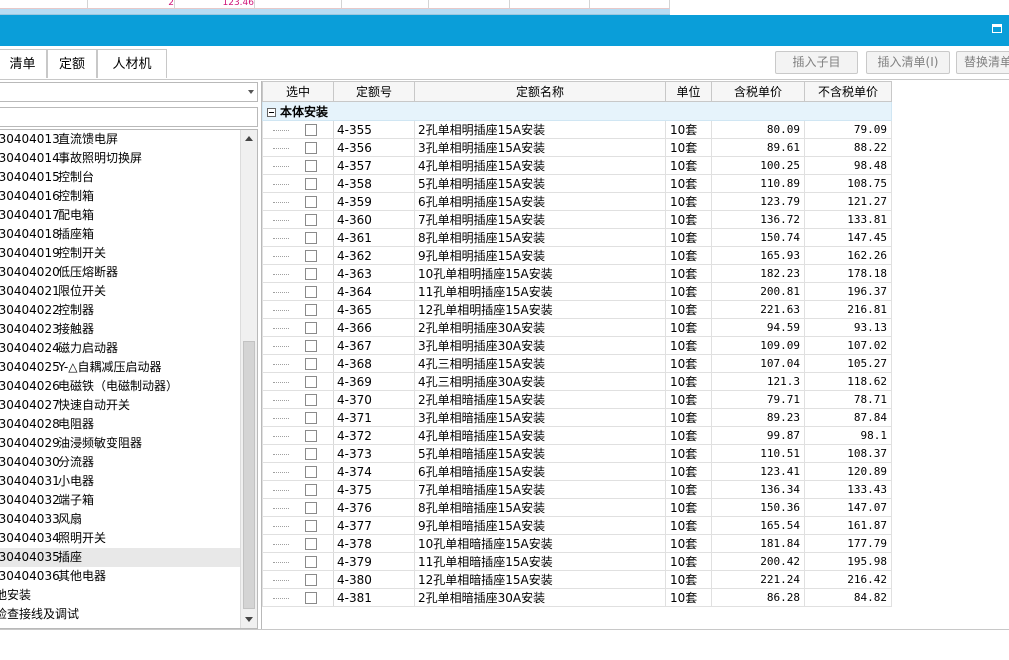  What do you see at coordinates (128, 405) in the screenshot?
I see `tree-item: 030404027快速自动开关` at bounding box center [128, 405].